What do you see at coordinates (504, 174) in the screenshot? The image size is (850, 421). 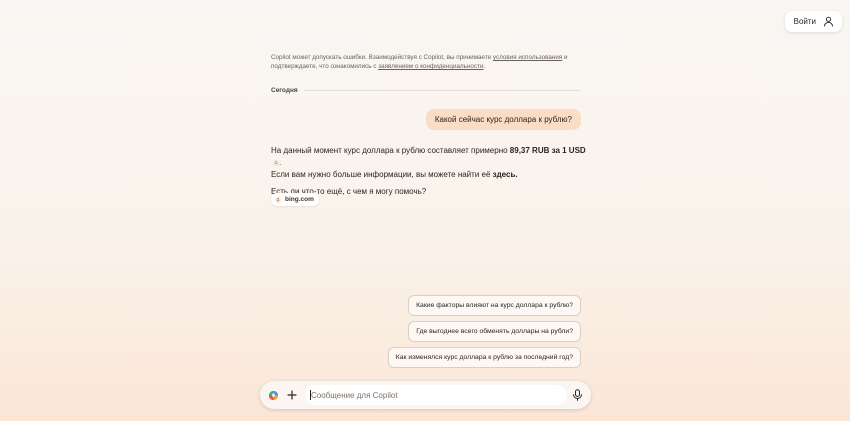 I see `answer-here-link: здесь` at bounding box center [504, 174].